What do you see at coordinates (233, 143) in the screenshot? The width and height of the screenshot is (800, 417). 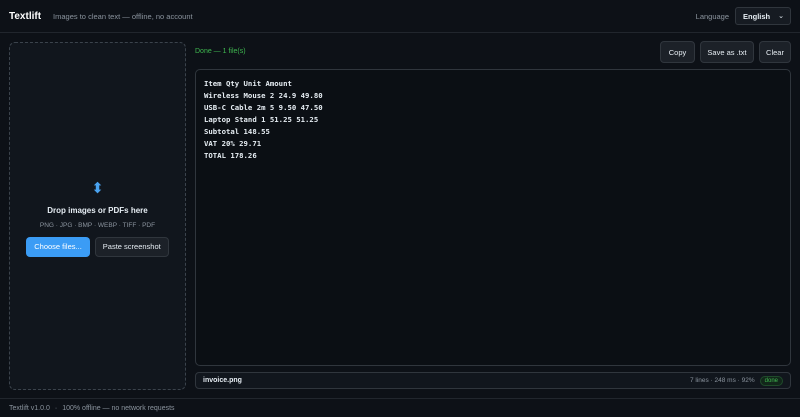 I see `output-line: VAT 20% 29.71` at bounding box center [233, 143].